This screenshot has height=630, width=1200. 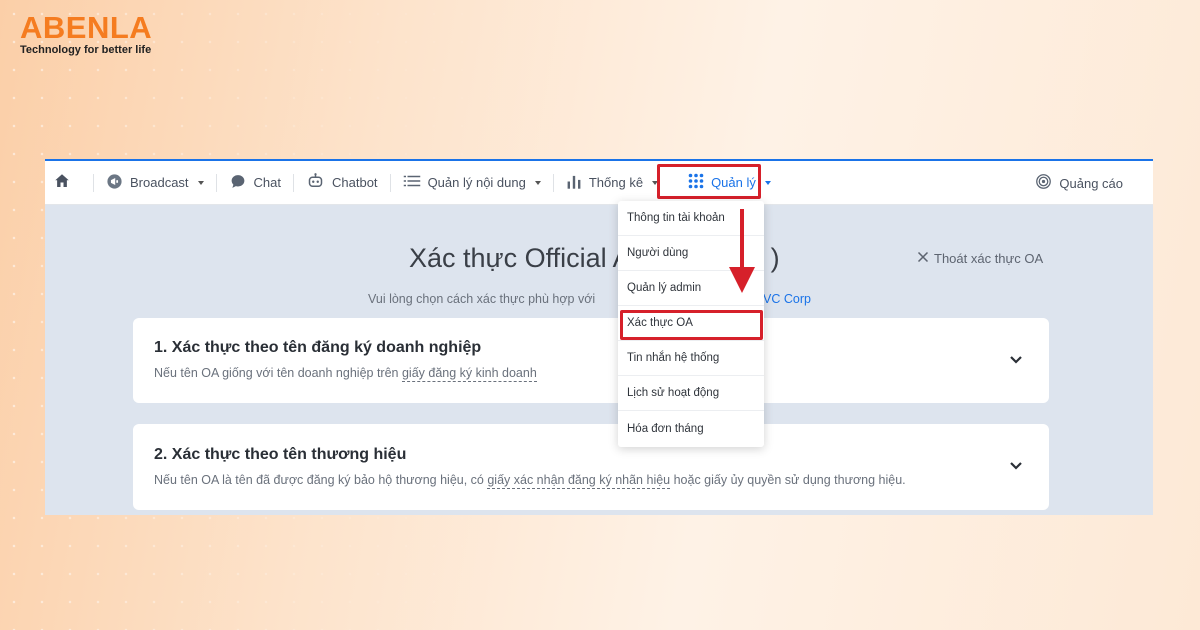 What do you see at coordinates (691, 393) in the screenshot?
I see `menu-item-activity-history: Lịch sử hoạt động` at bounding box center [691, 393].